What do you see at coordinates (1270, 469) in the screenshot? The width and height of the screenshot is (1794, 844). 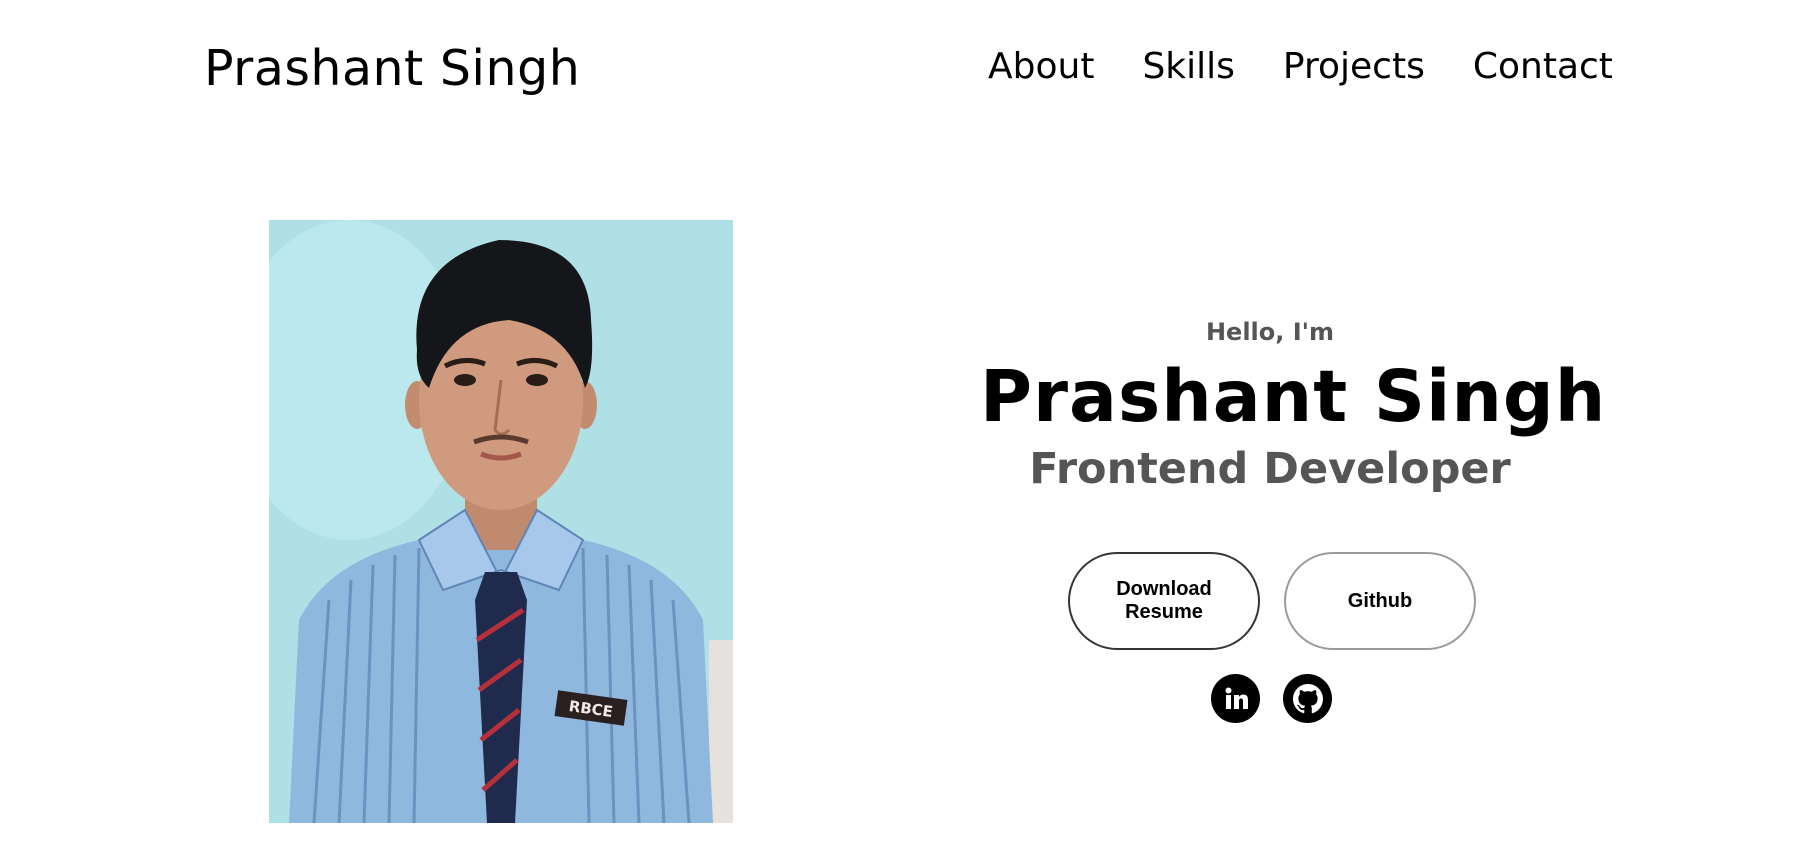 I see `hero-role: Frontend Developer` at bounding box center [1270, 469].